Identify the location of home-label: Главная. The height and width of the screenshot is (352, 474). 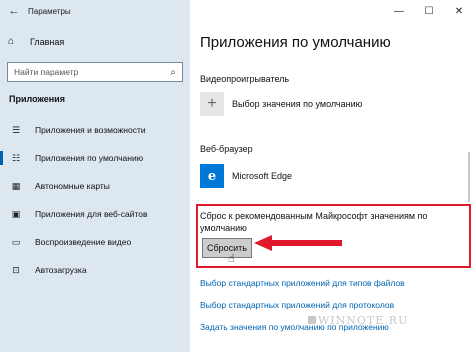
(47, 41).